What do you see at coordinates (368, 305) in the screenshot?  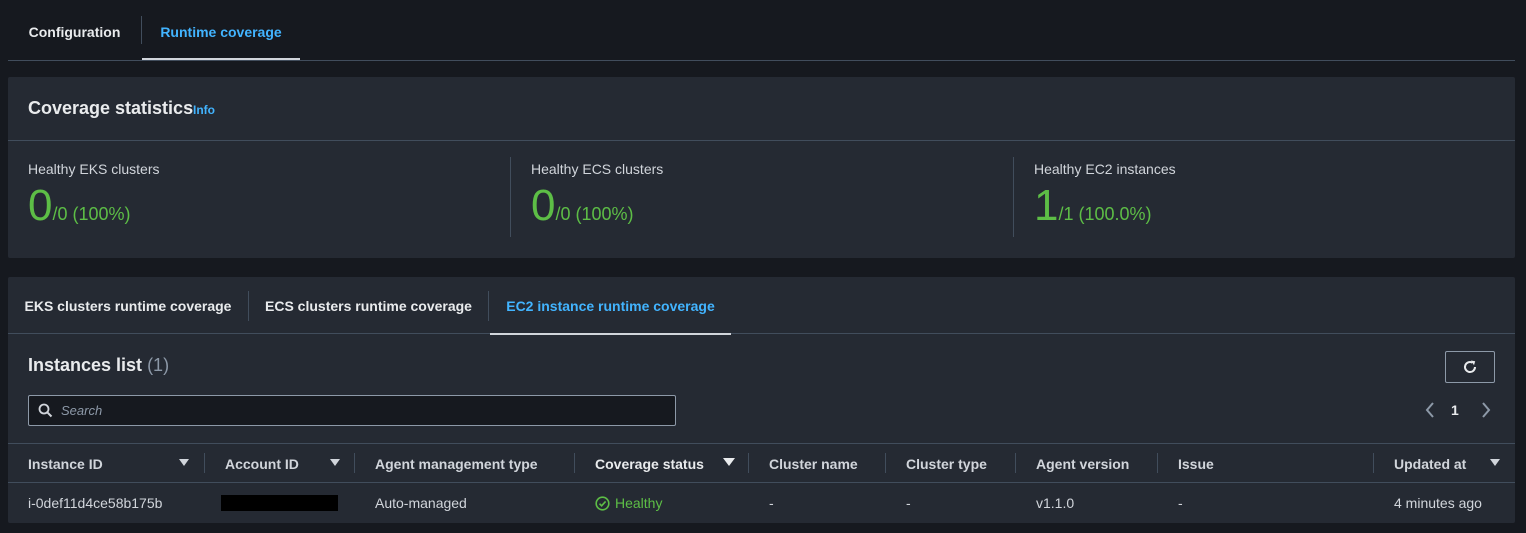 I see `tab-ecs-coverage: ECS clusters runtime coverage` at bounding box center [368, 305].